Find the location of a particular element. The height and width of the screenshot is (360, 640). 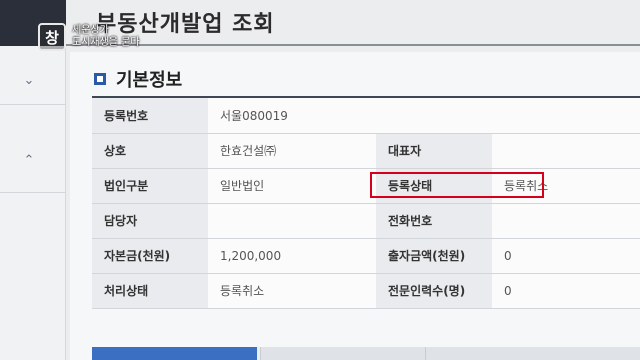

label-registration-number: 등록번호 is located at coordinates (150, 116).